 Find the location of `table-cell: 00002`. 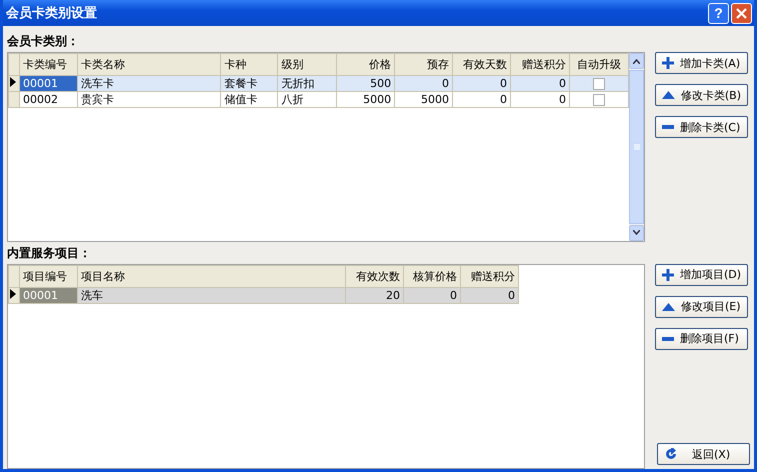

table-cell: 00002 is located at coordinates (48, 100).